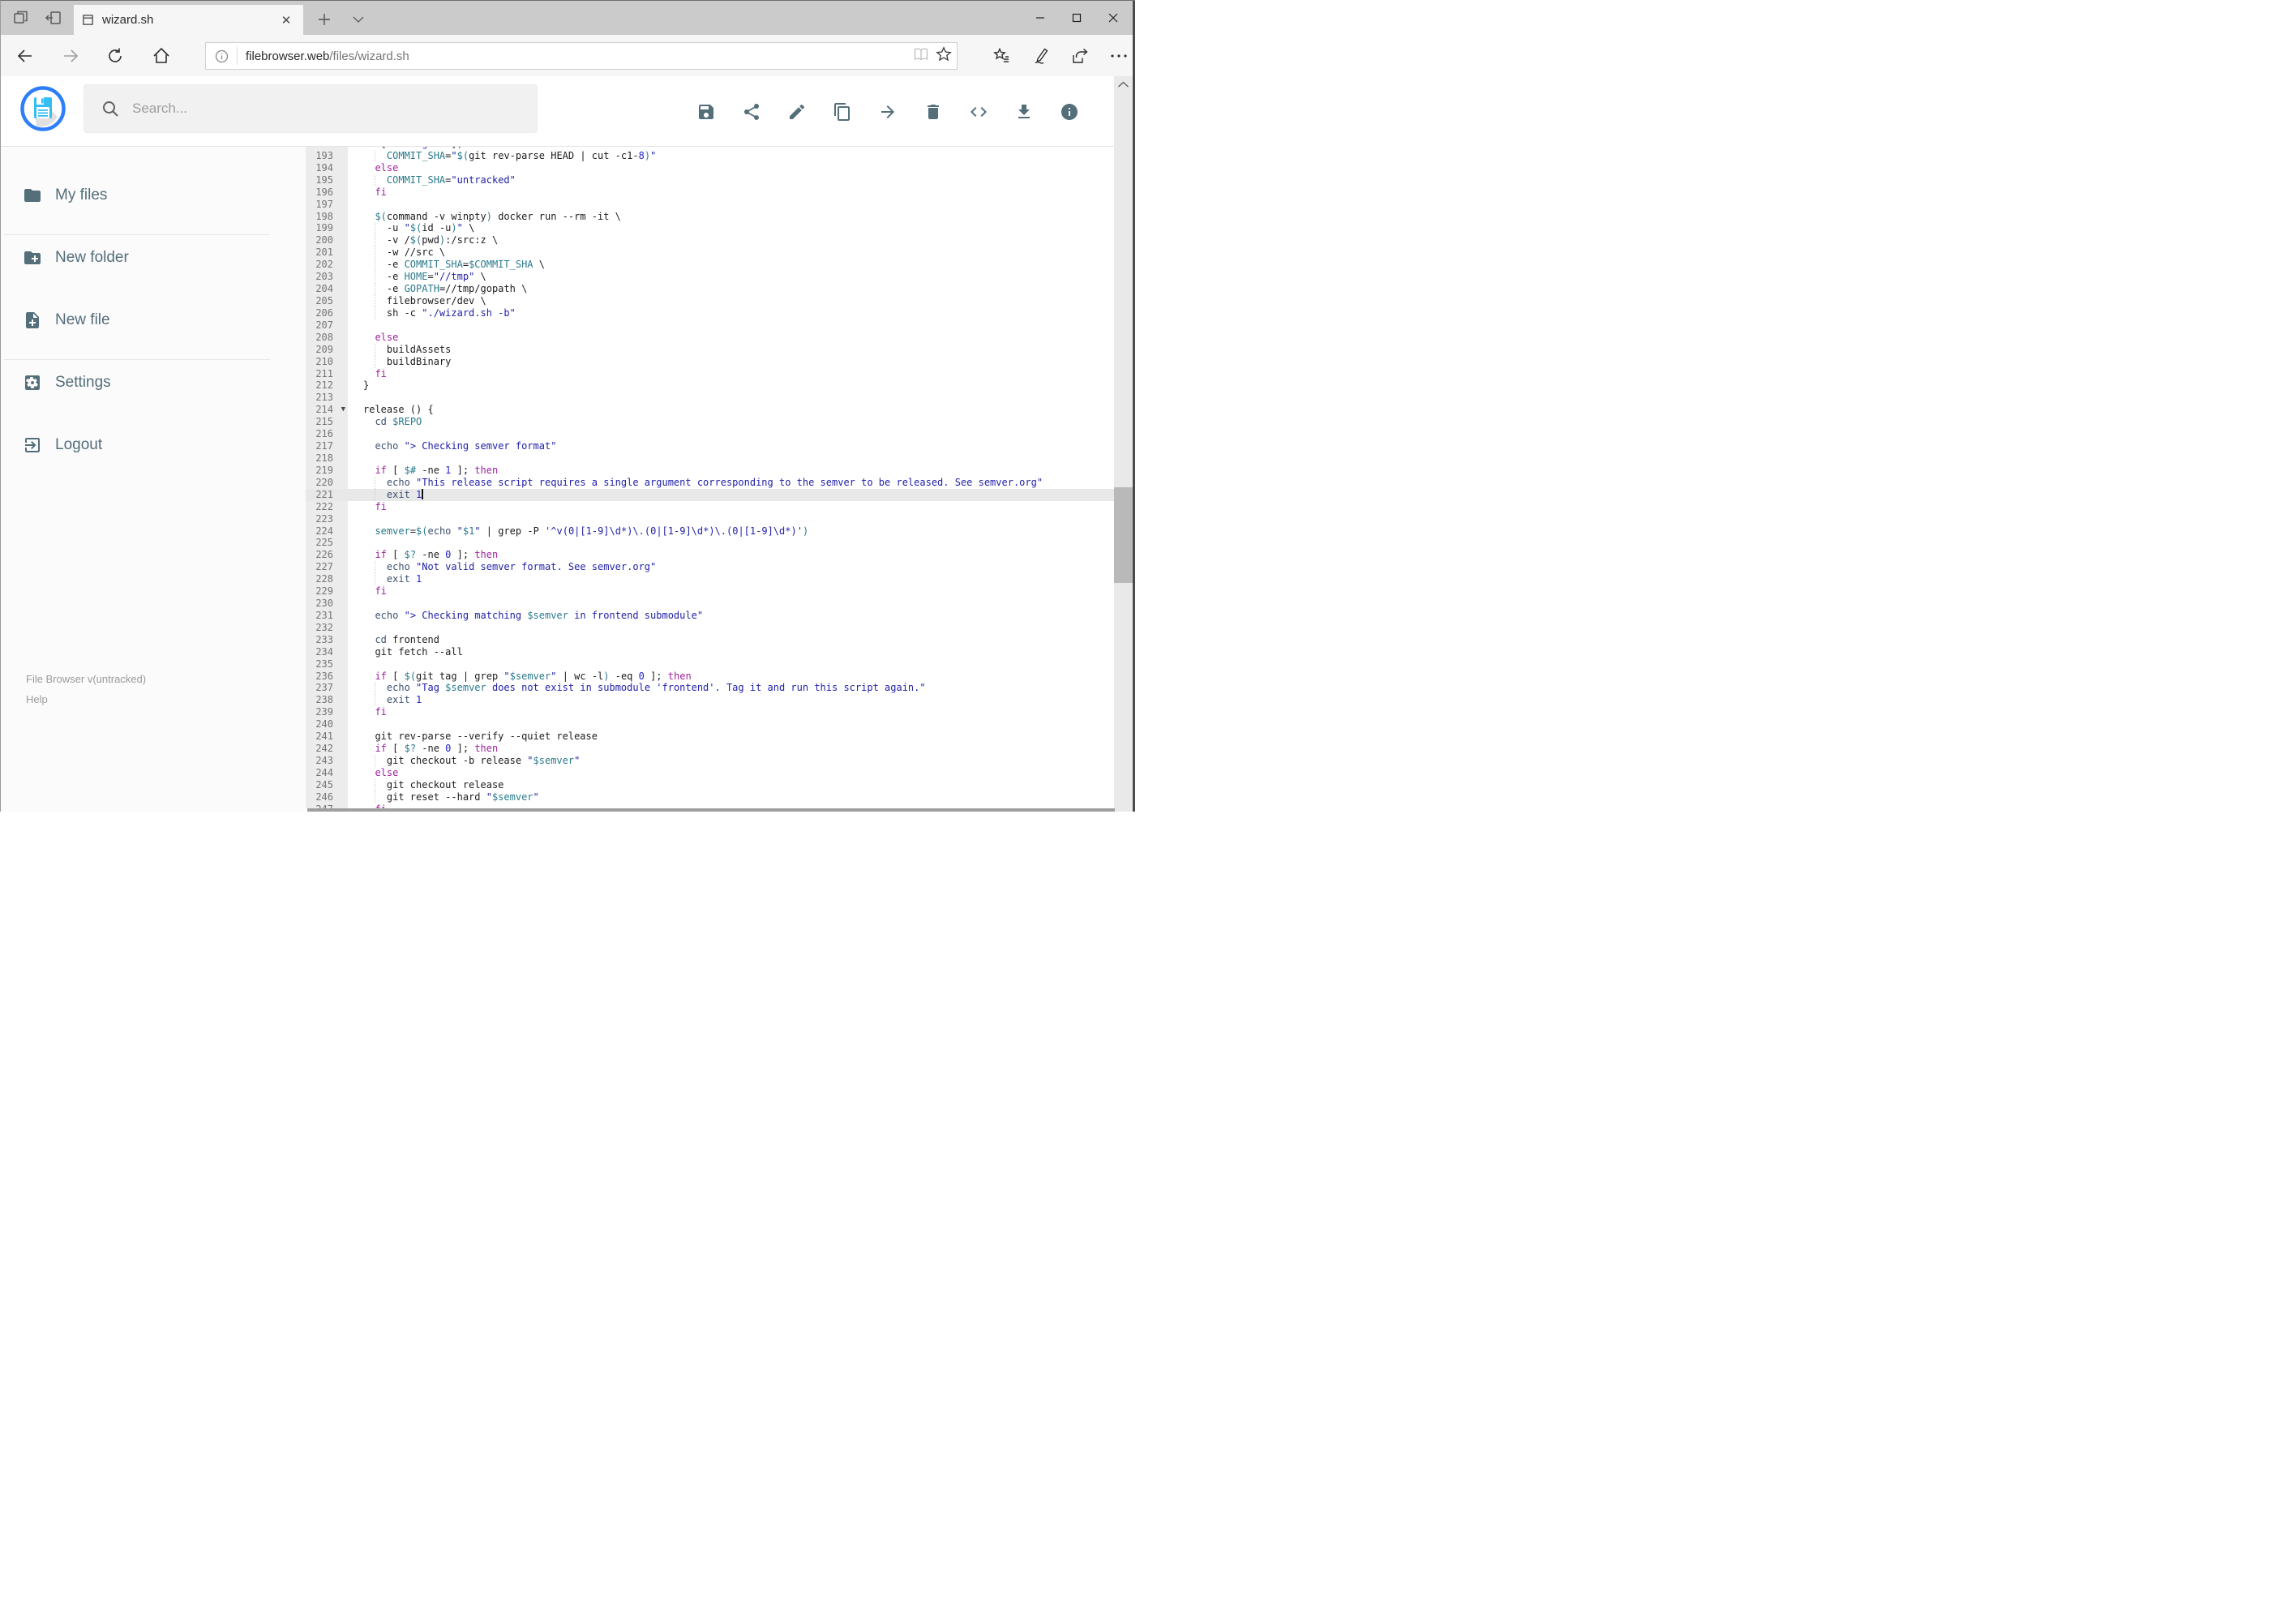  What do you see at coordinates (1124, 535) in the screenshot?
I see `scrollbar-thumb` at bounding box center [1124, 535].